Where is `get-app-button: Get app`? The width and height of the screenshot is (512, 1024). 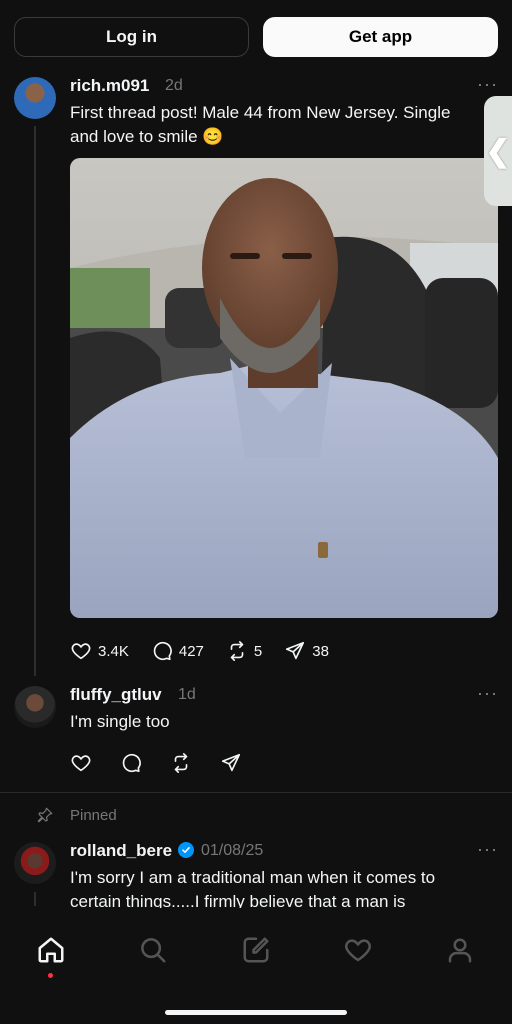 get-app-button: Get app is located at coordinates (380, 37).